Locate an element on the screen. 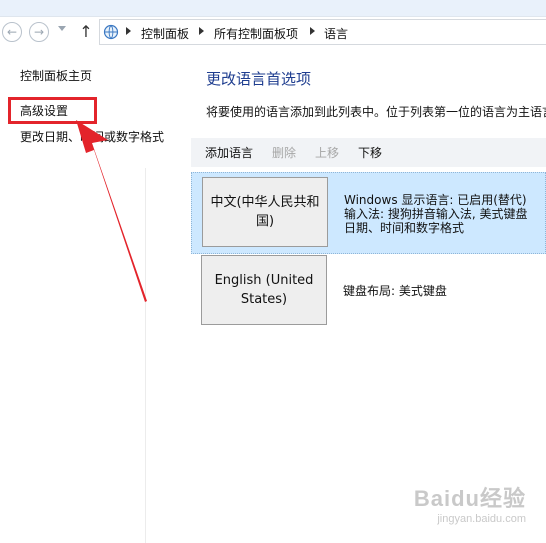 The height and width of the screenshot is (543, 546). column-divider is located at coordinates (145, 355).